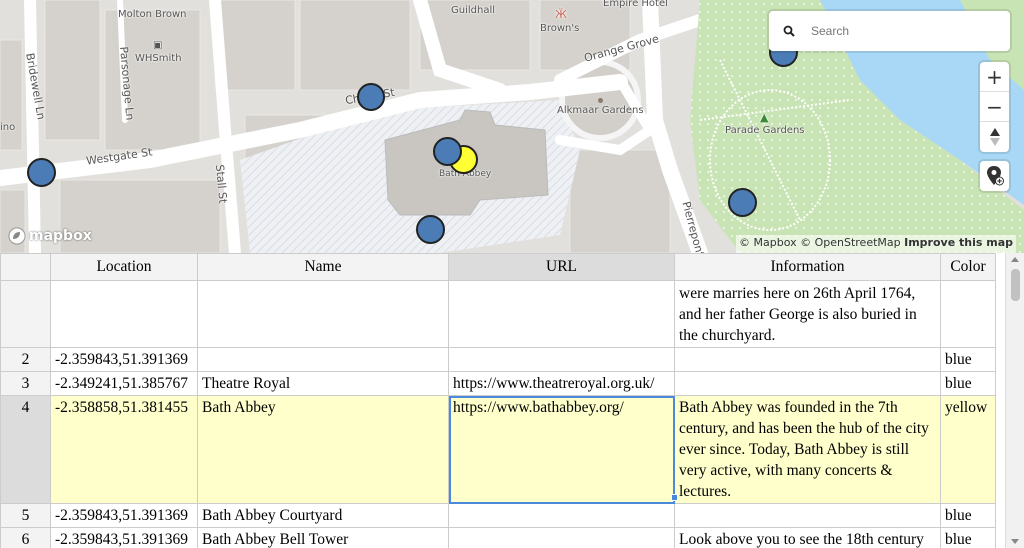 The height and width of the screenshot is (548, 1024). I want to click on scrollbar-thumb, so click(1015, 285).